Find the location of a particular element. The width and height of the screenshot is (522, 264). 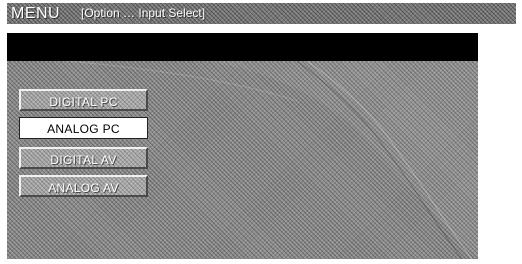

input-option-label: ANALOG PC is located at coordinates (83, 129).